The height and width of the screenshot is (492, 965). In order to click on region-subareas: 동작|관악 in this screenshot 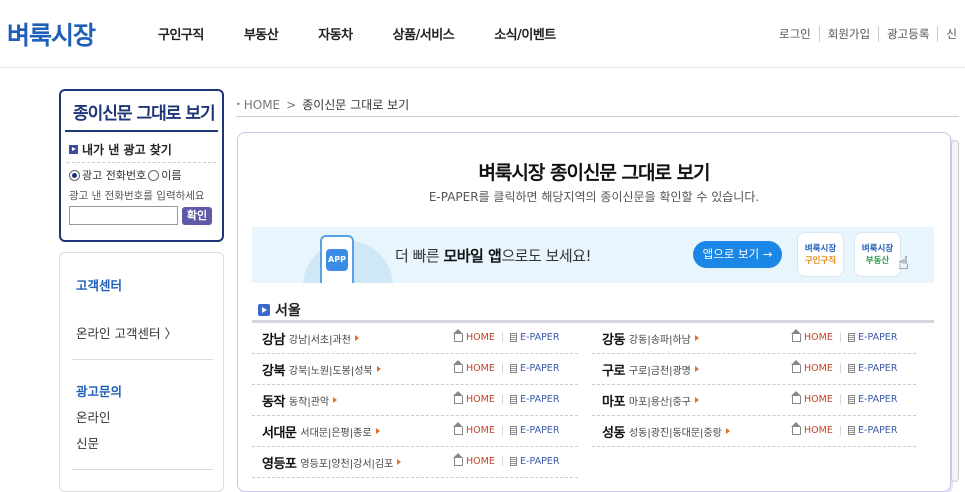, I will do `click(309, 400)`.